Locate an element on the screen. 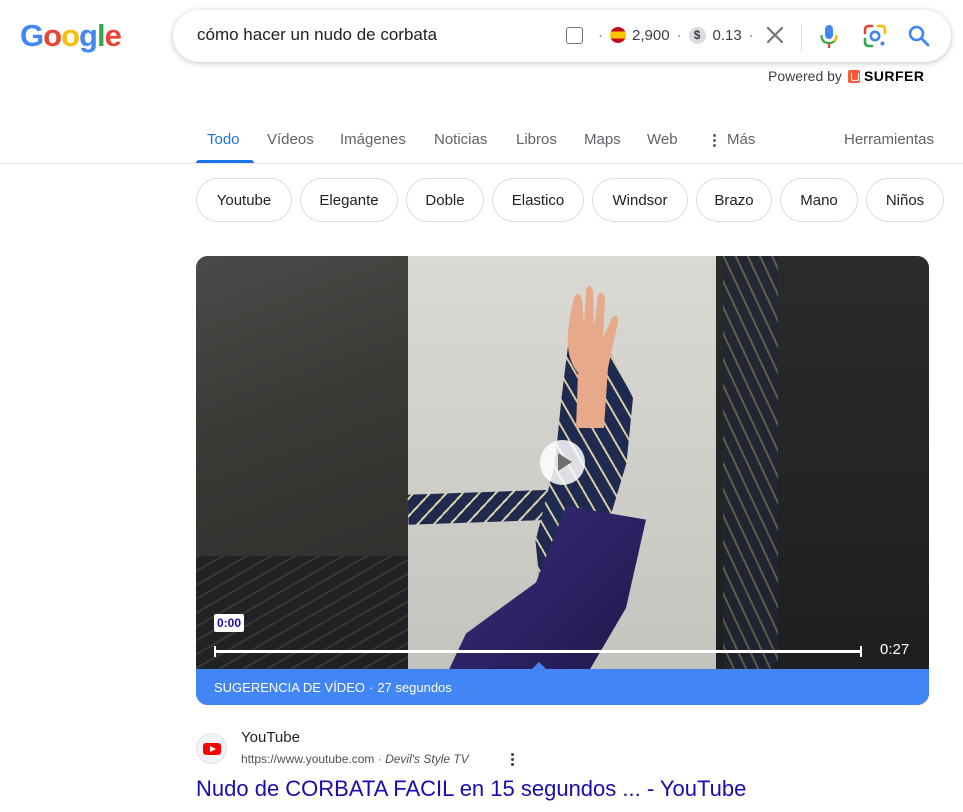  logo-letter: l is located at coordinates (101, 35).